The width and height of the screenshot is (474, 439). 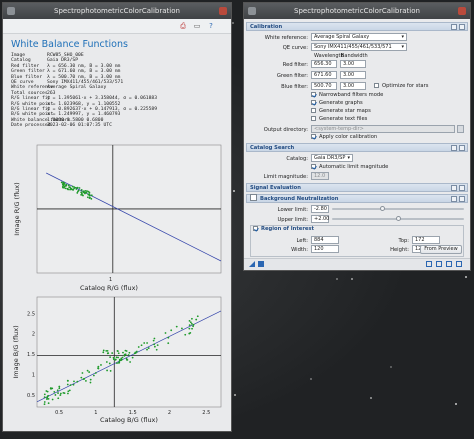 What do you see at coordinates (292, 220) in the screenshot?
I see `upper-limit-label: Upper limit:` at bounding box center [292, 220].